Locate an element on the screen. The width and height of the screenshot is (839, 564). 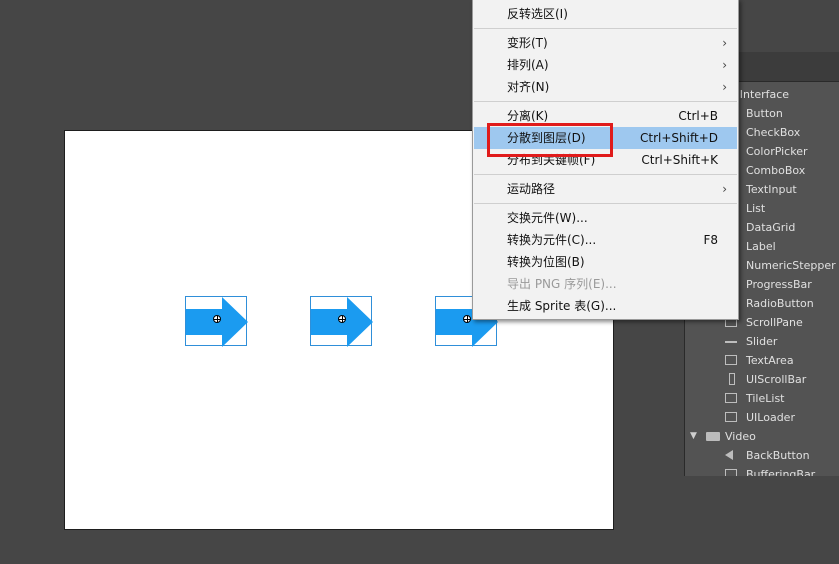
tree-item-label: Video is located at coordinates (740, 436).